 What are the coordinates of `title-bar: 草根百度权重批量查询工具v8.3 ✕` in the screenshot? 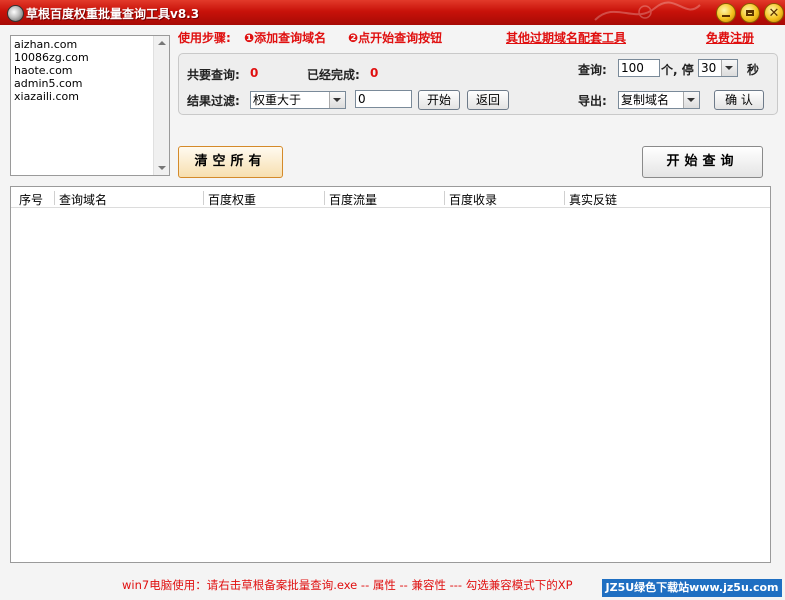 It's located at (392, 12).